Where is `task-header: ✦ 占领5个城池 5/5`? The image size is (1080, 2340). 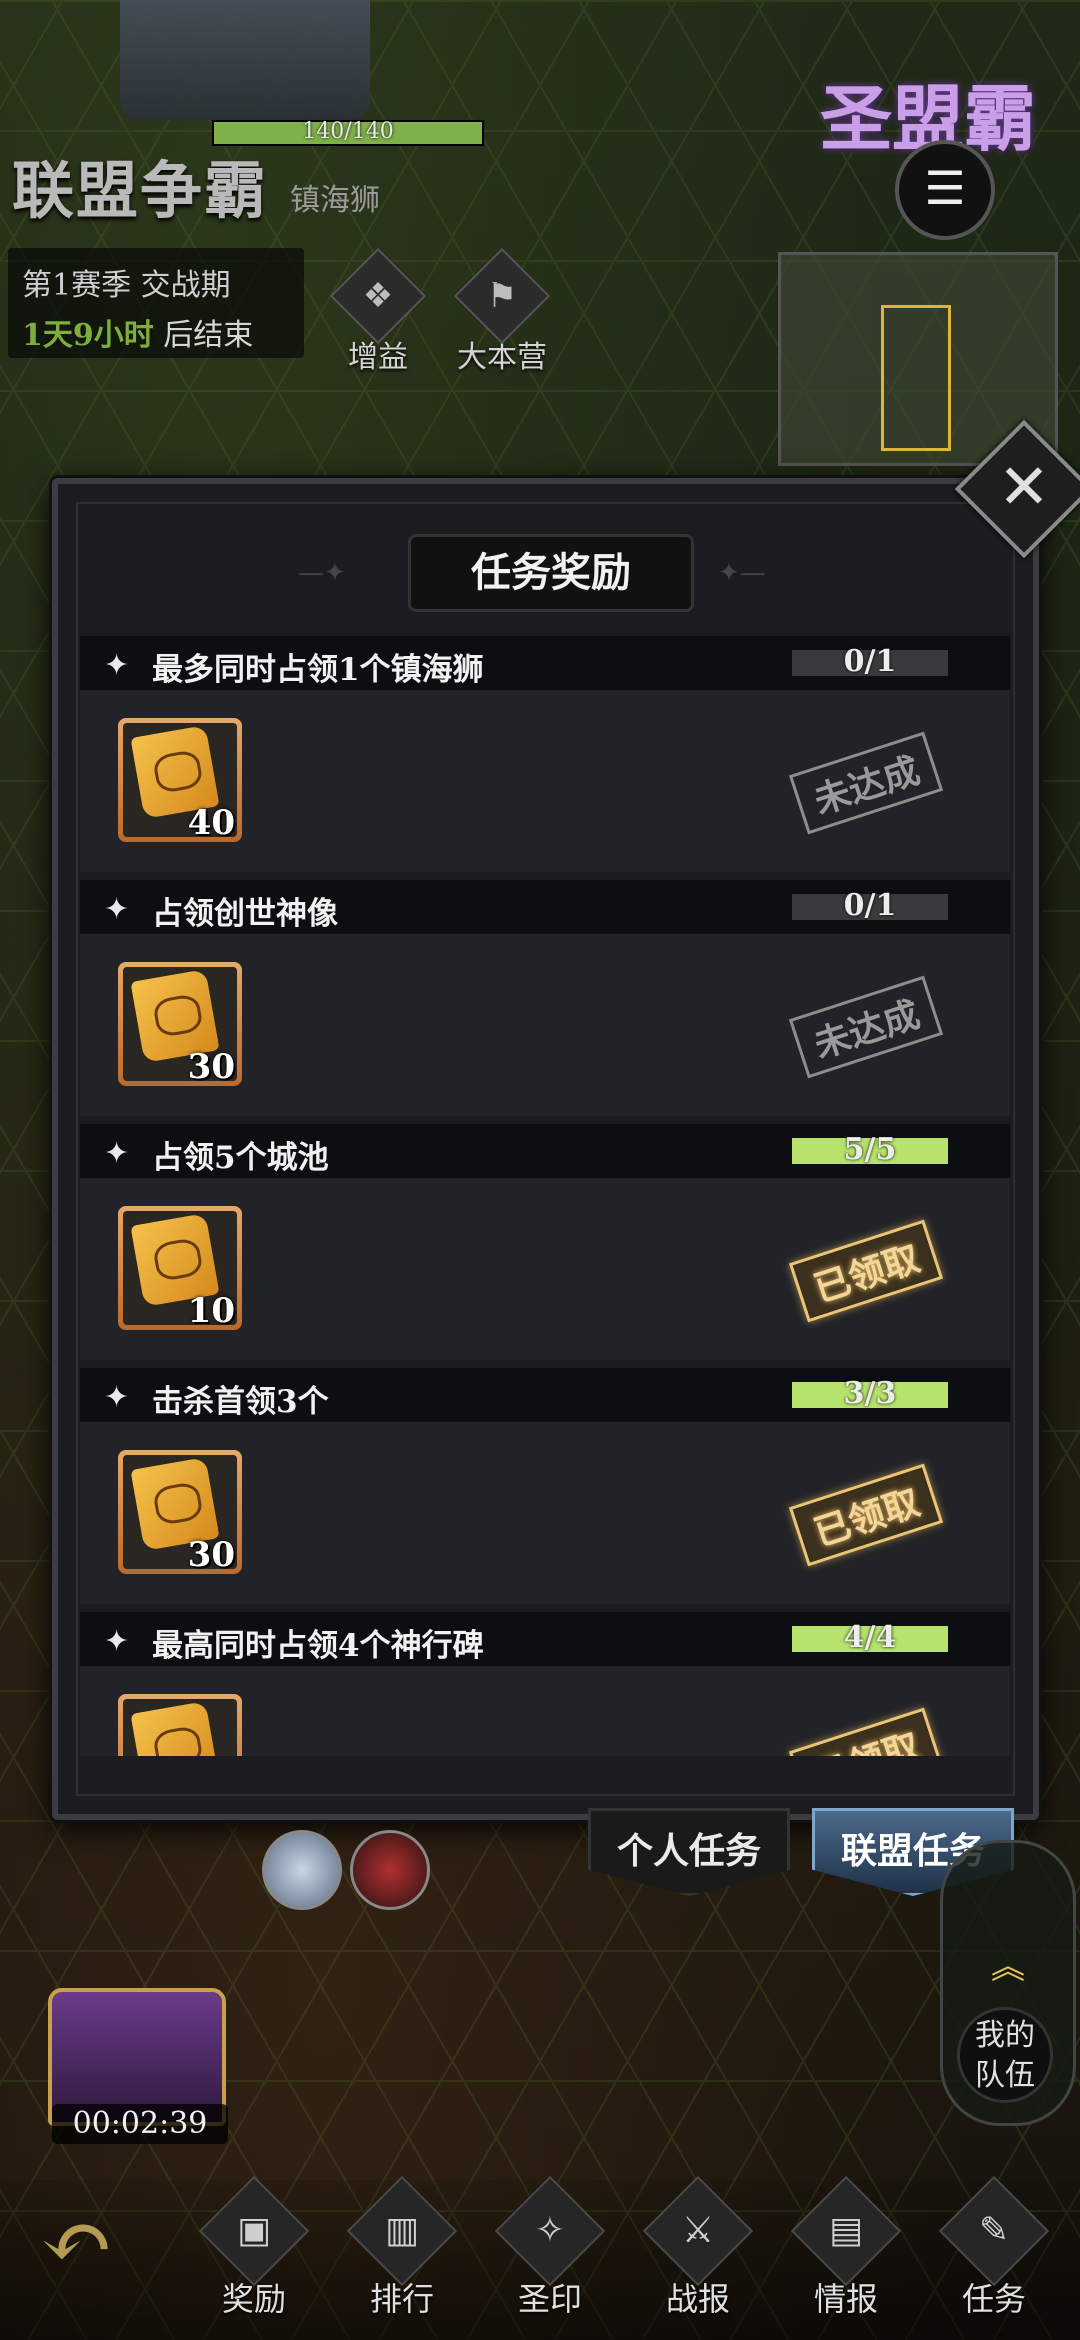 task-header: ✦ 占领5个城池 5/5 is located at coordinates (545, 1151).